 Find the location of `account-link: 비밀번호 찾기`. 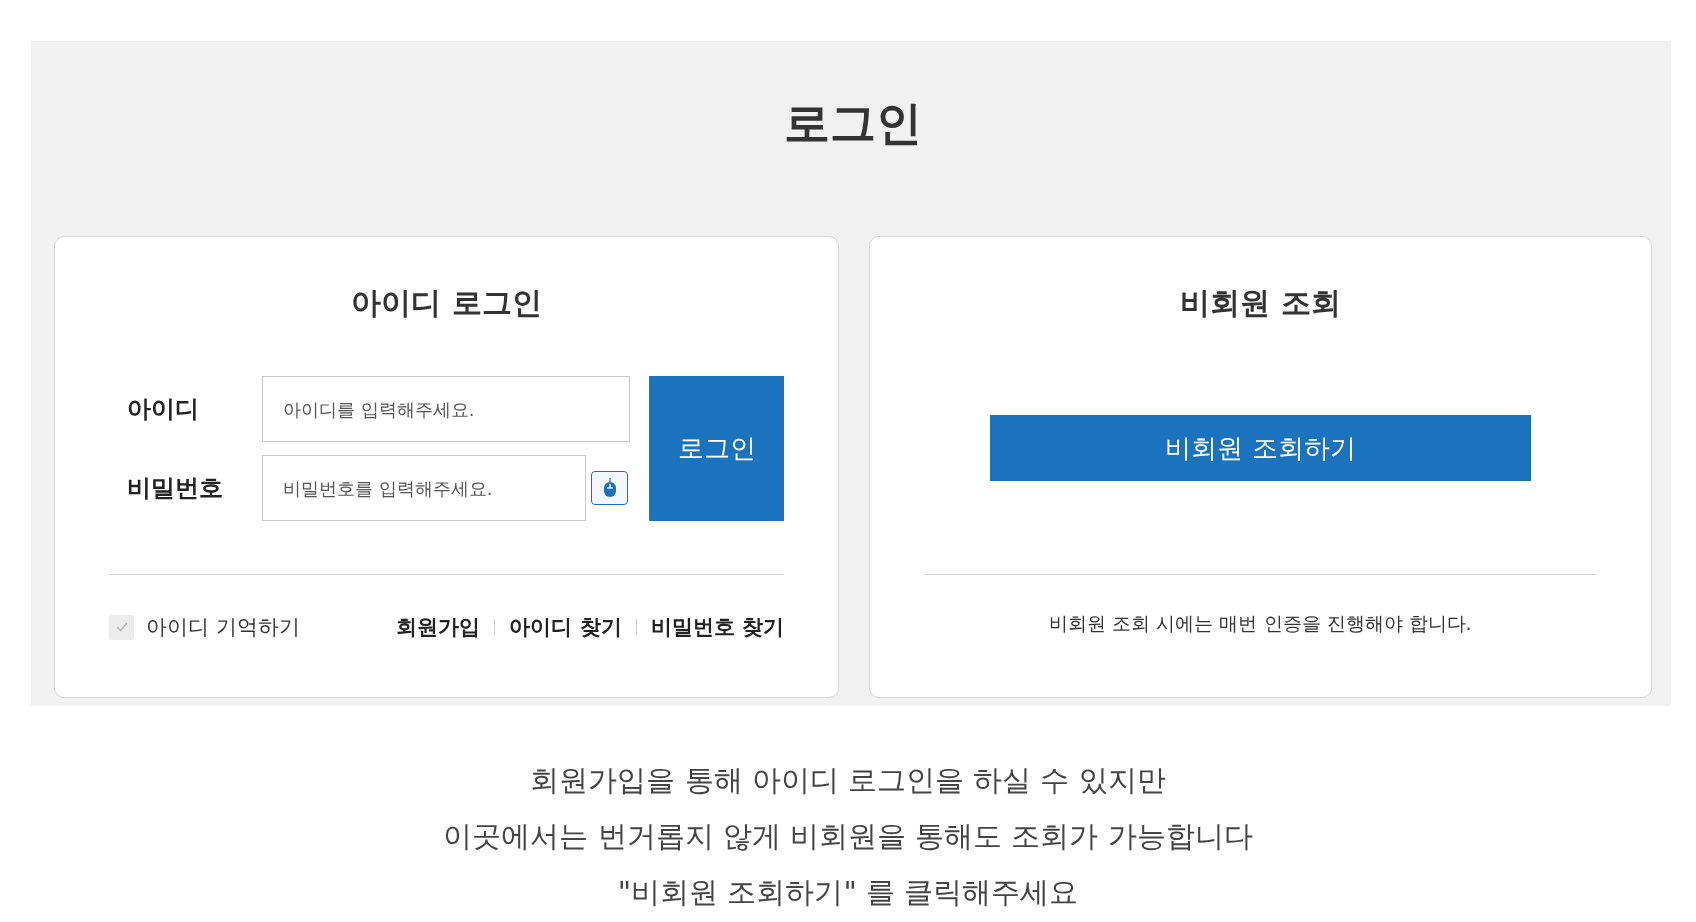

account-link: 비밀번호 찾기 is located at coordinates (717, 627).